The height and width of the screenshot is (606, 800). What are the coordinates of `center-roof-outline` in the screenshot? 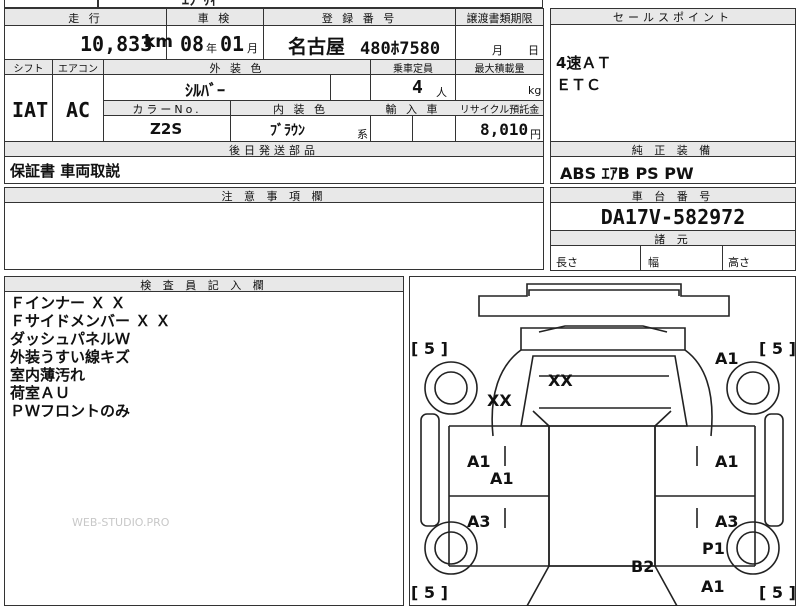 It's located at (602, 496).